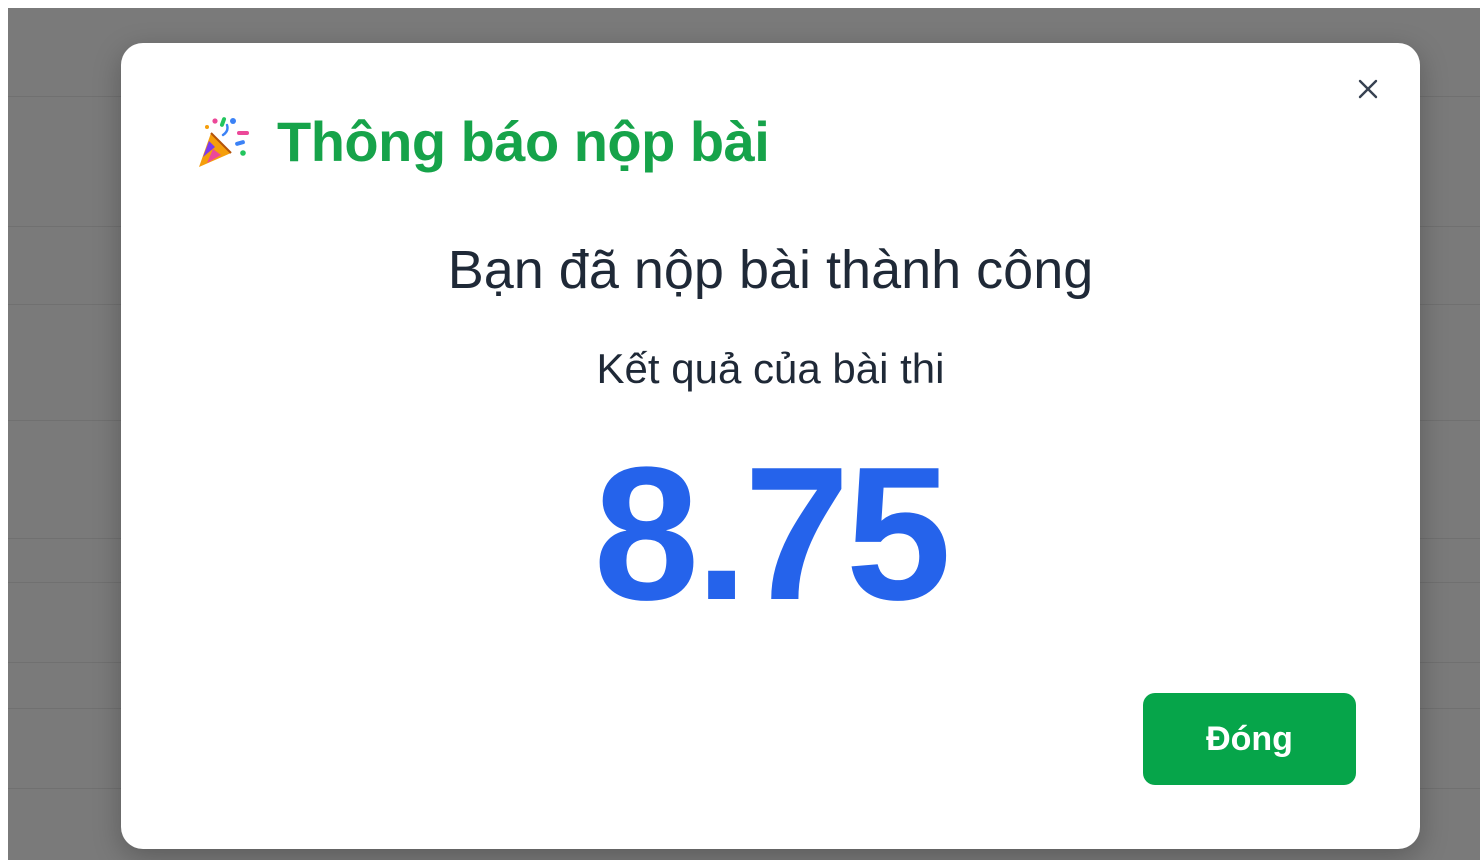  What do you see at coordinates (223, 141) in the screenshot?
I see `party-popper-icon` at bounding box center [223, 141].